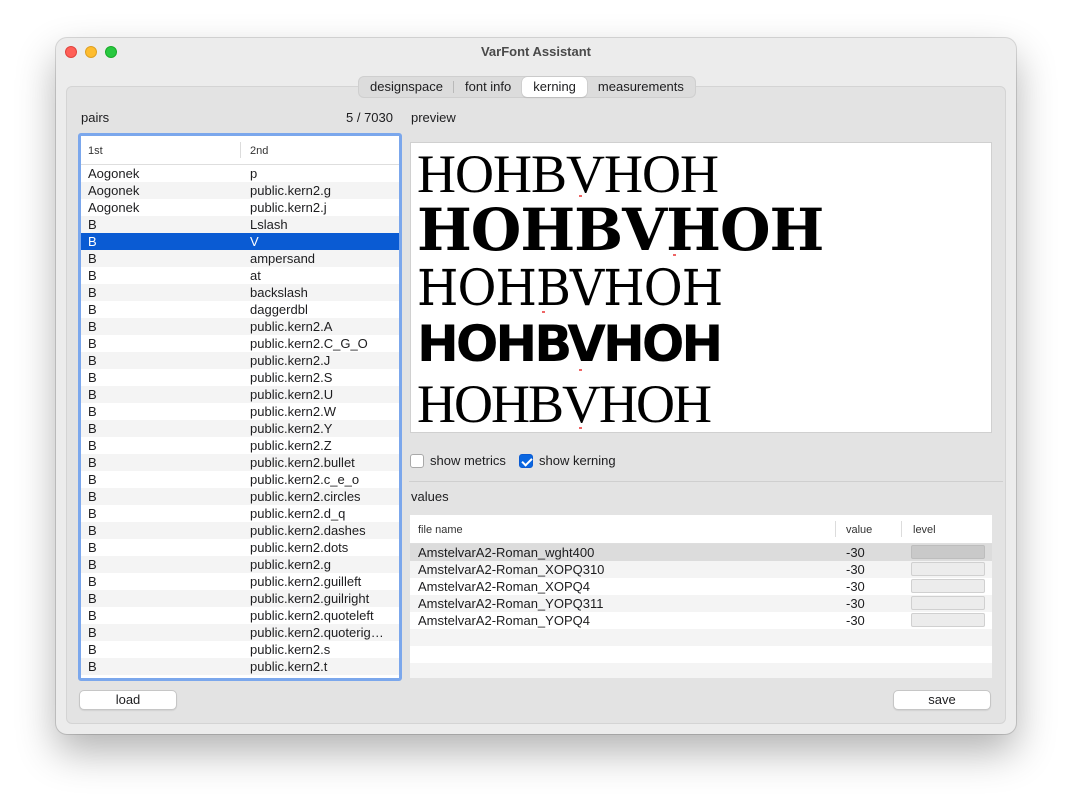  What do you see at coordinates (468, 460) in the screenshot?
I see `show-metrics-label: show metrics` at bounding box center [468, 460].